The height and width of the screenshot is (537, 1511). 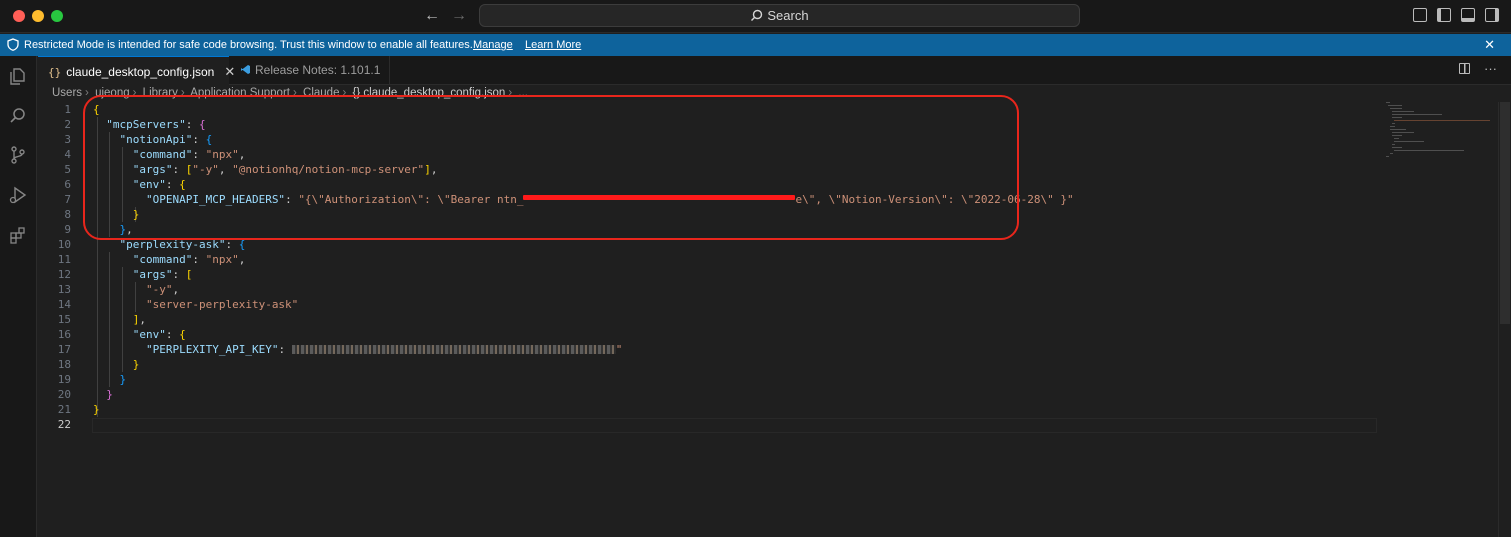 What do you see at coordinates (67, 229) in the screenshot?
I see `line-number: 9` at bounding box center [67, 229].